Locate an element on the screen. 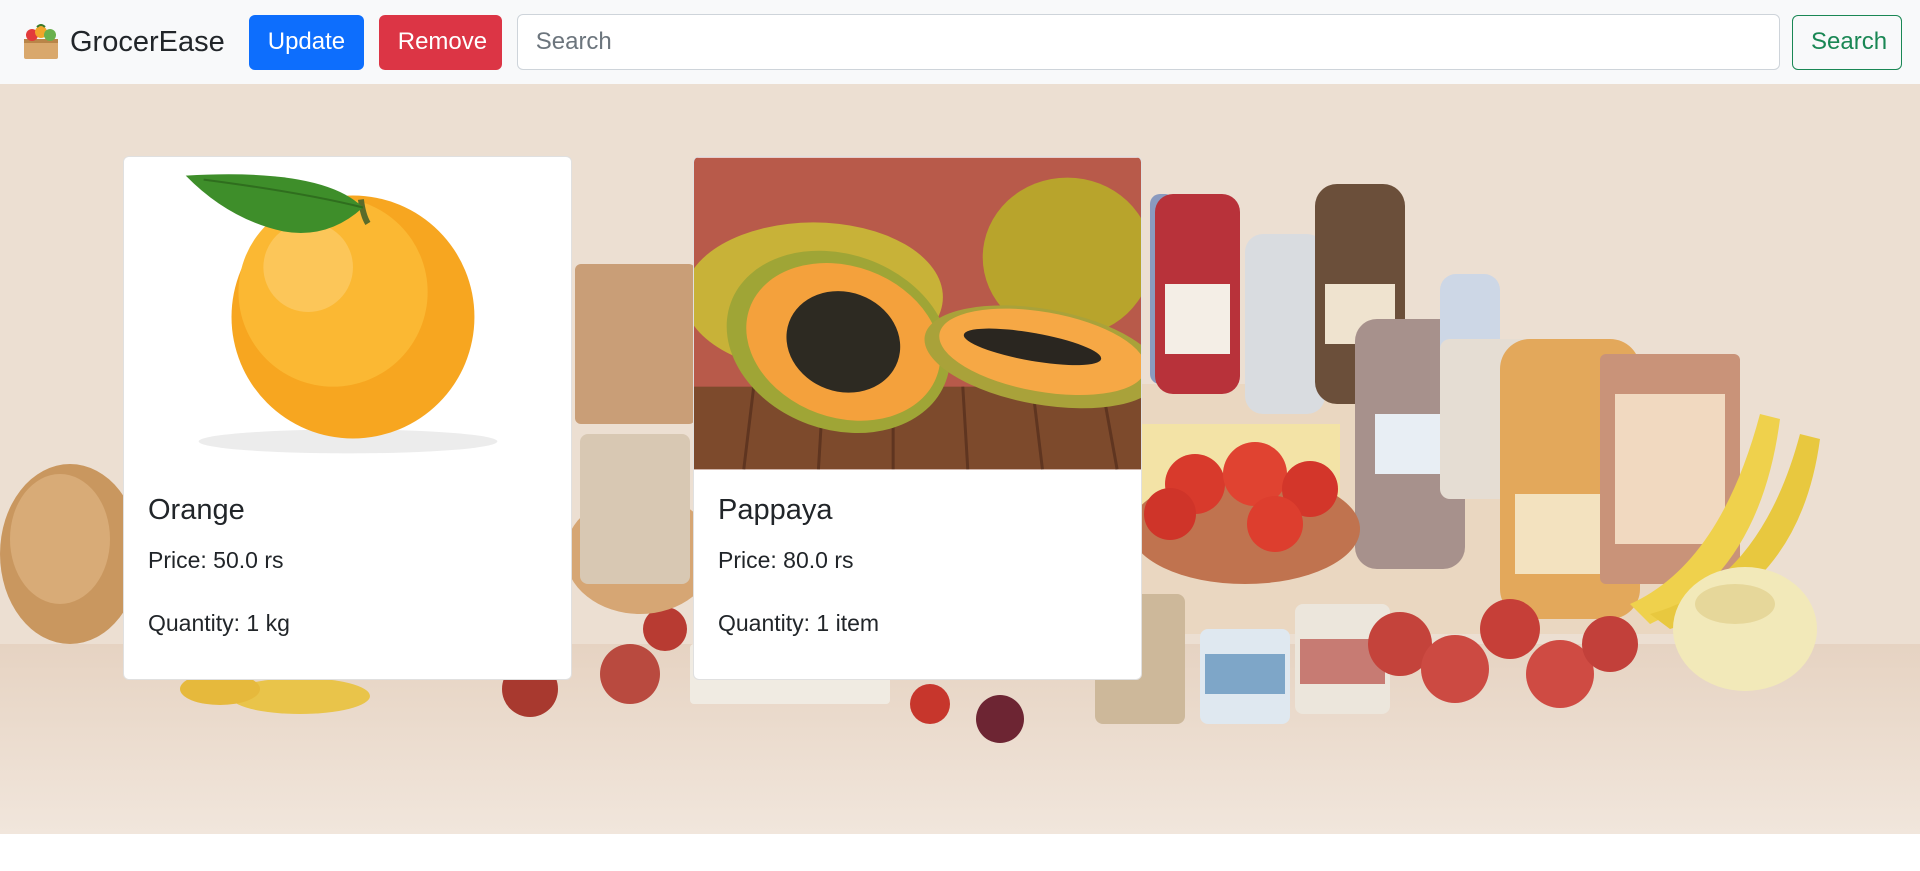  search-button: Search is located at coordinates (1847, 42).